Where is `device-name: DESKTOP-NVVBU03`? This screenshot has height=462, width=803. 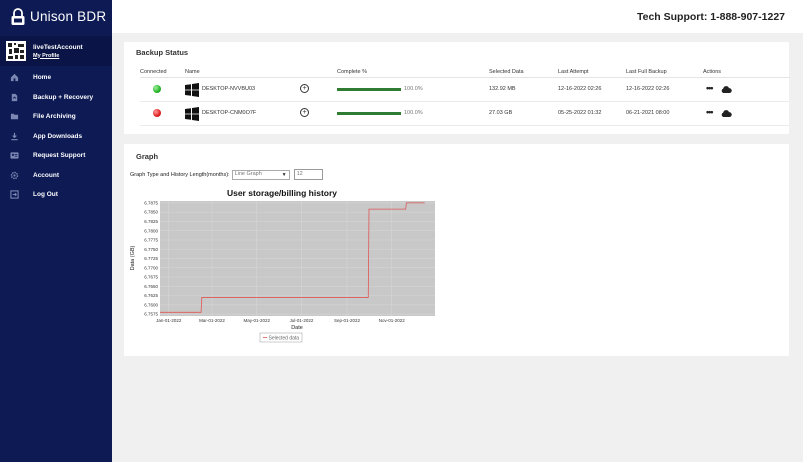 device-name: DESKTOP-NVVBU03 is located at coordinates (229, 89).